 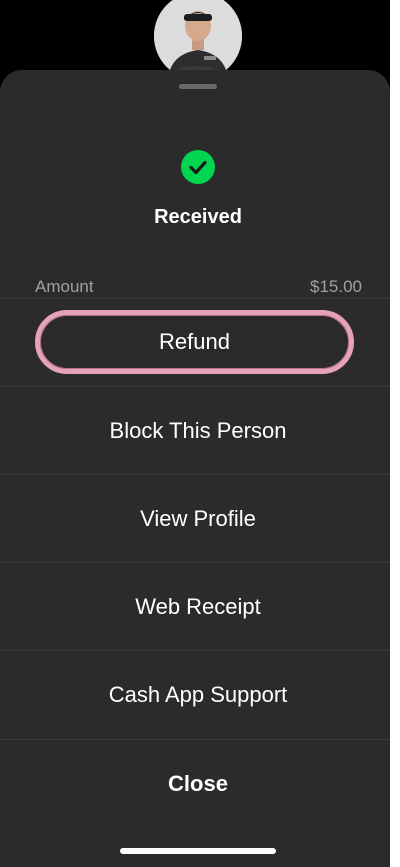 What do you see at coordinates (198, 86) in the screenshot?
I see `sheet-grabber` at bounding box center [198, 86].